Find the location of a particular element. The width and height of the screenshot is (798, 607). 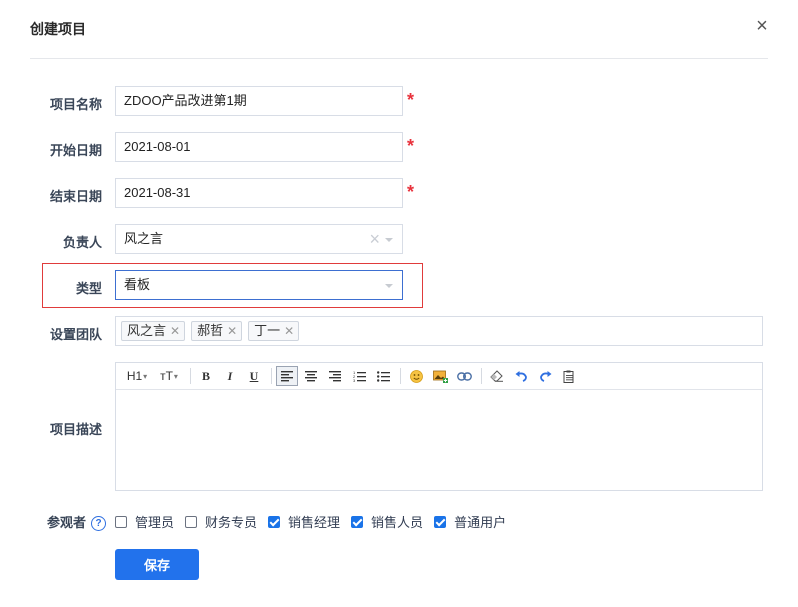

viewers-label-group: 参观者? is located at coordinates (64, 522).